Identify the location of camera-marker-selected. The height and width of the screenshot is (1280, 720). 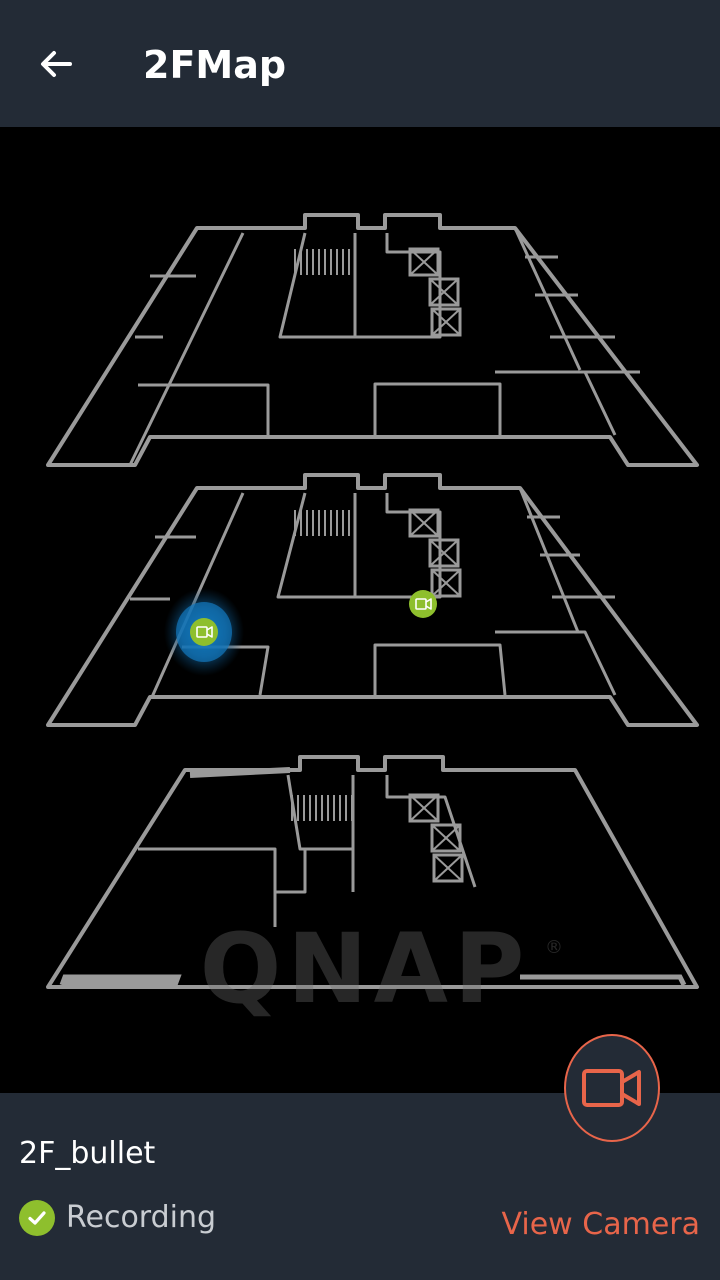
(204, 632).